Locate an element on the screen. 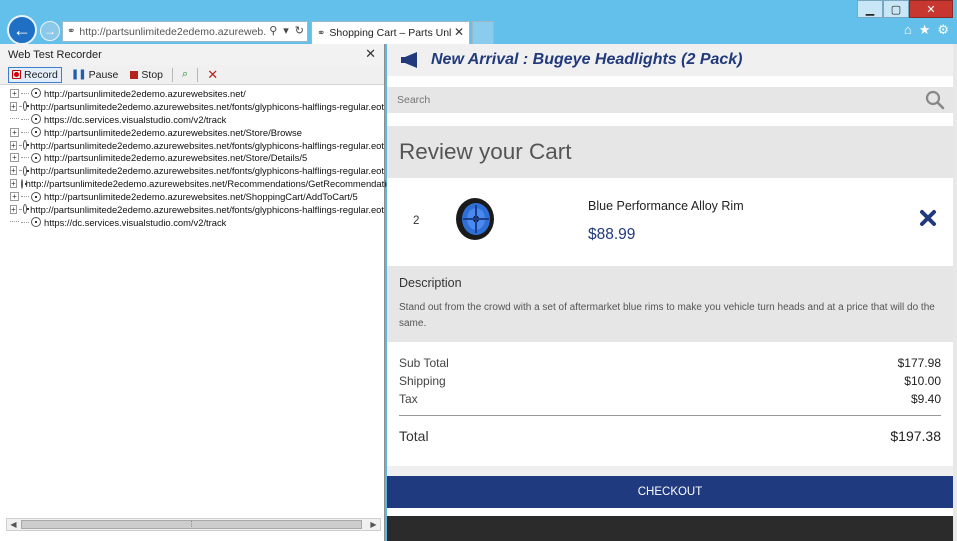 The width and height of the screenshot is (957, 541). close-window-button: ✕ is located at coordinates (931, 9).